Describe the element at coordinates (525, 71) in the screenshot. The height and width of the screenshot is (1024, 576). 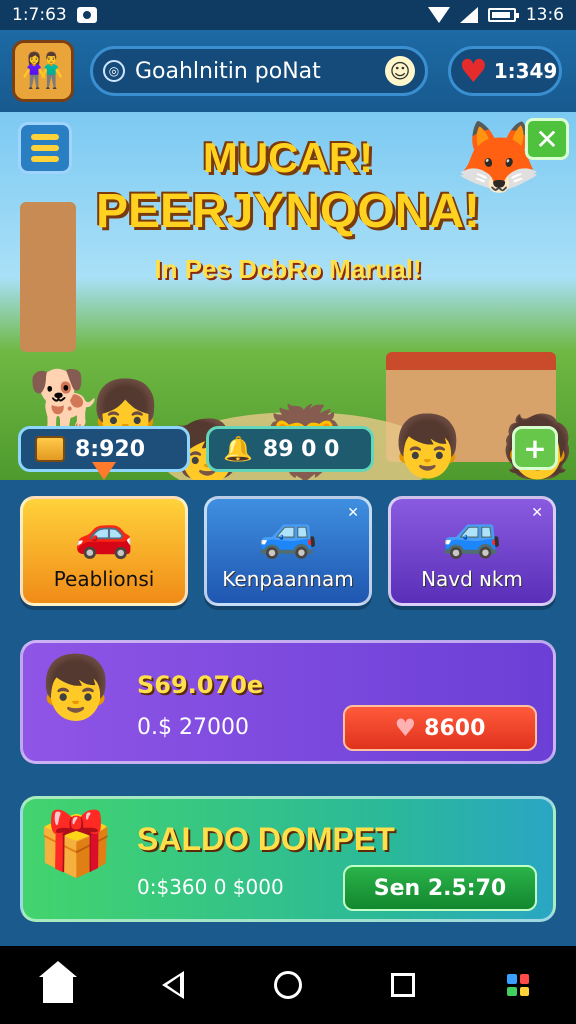
I see `lives-value: 1:349` at that location.